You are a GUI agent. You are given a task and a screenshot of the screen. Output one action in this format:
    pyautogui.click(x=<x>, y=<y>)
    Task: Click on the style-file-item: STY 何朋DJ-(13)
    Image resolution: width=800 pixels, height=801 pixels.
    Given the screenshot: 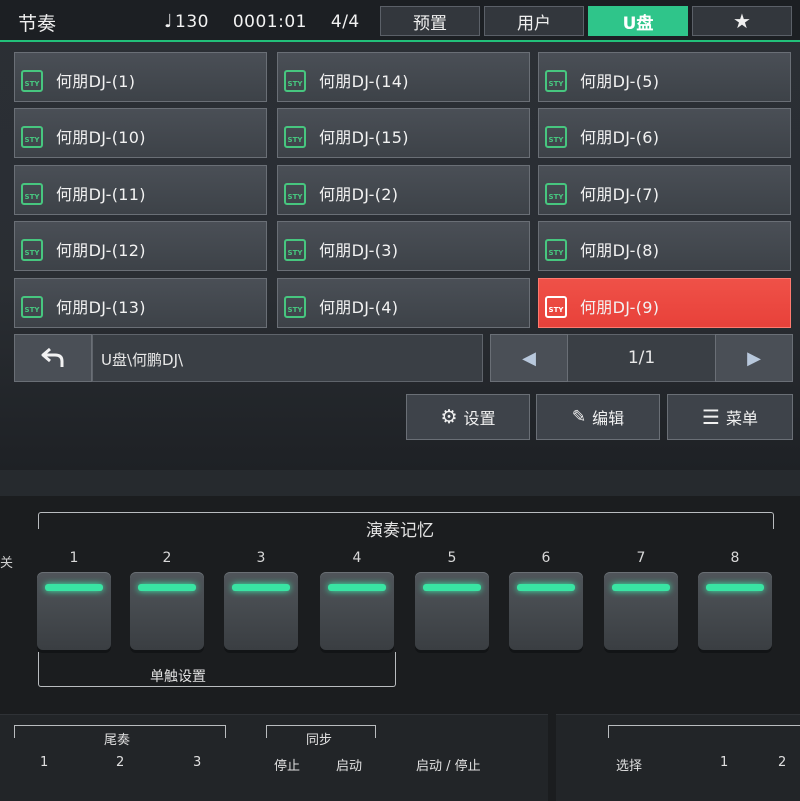 What is the action you would take?
    pyautogui.click(x=140, y=303)
    